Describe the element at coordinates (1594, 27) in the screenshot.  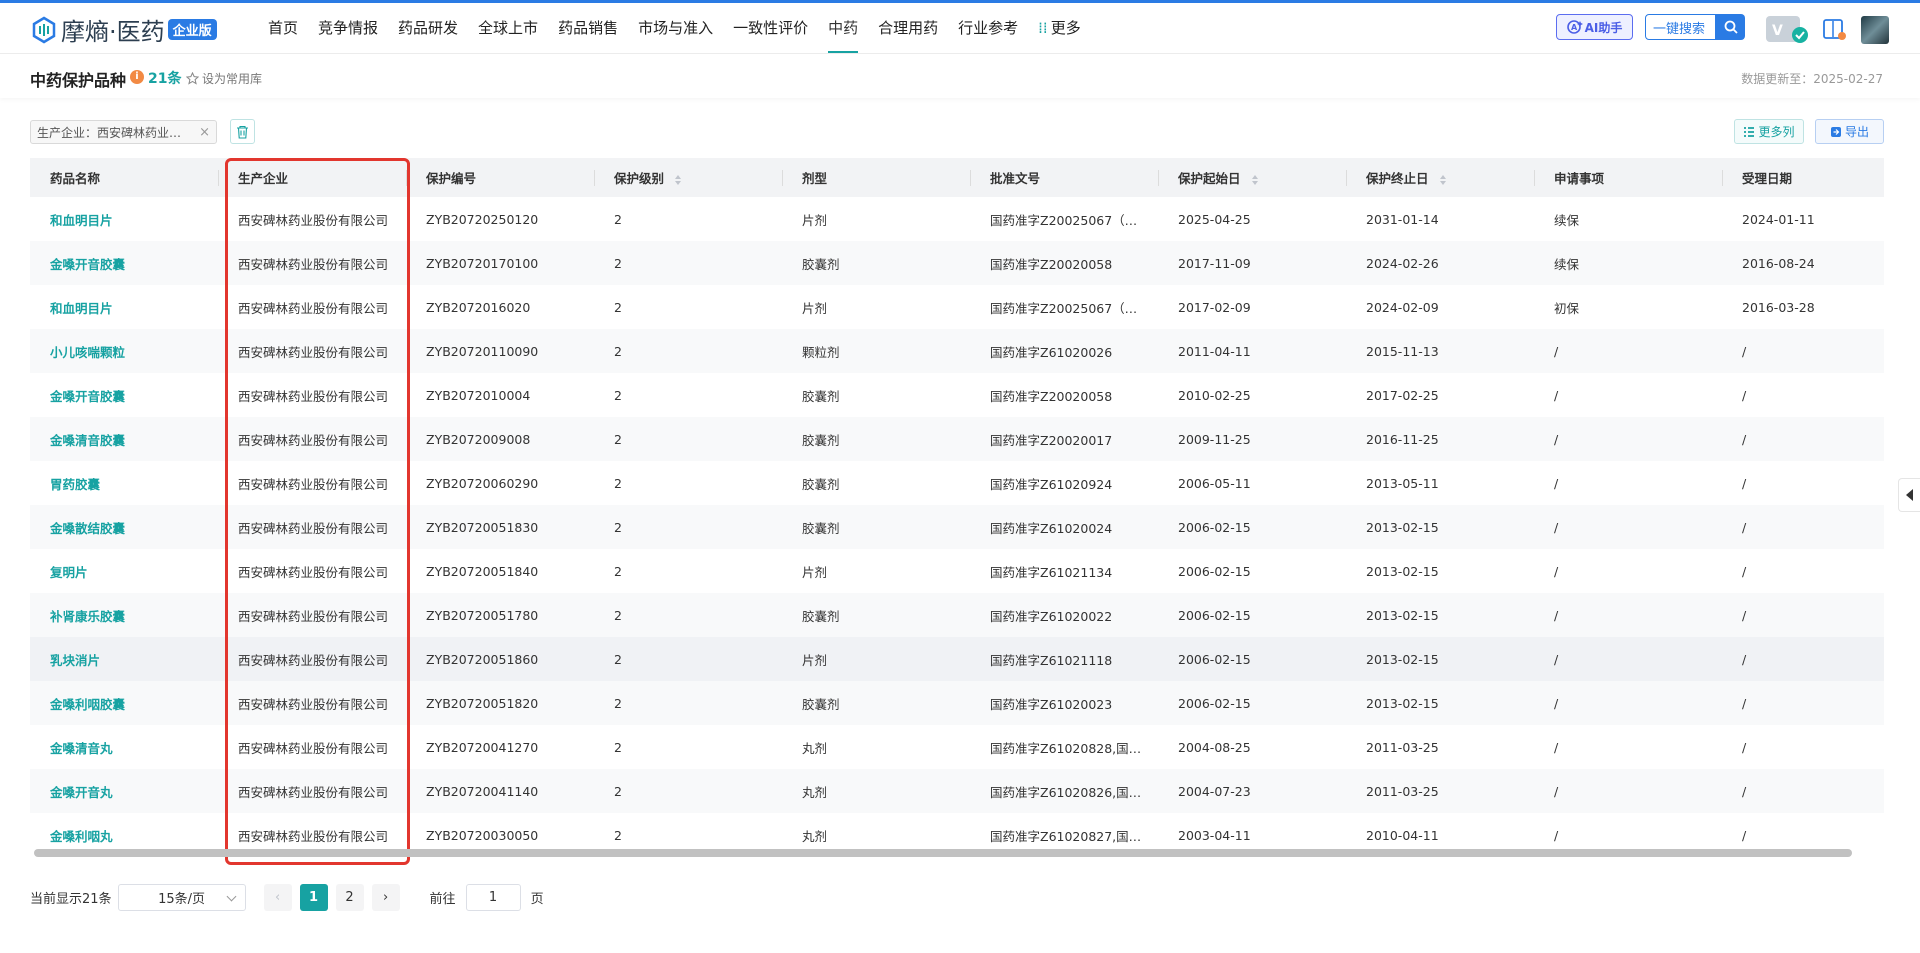
I see `ai-assistant-button: A AI助手` at that location.